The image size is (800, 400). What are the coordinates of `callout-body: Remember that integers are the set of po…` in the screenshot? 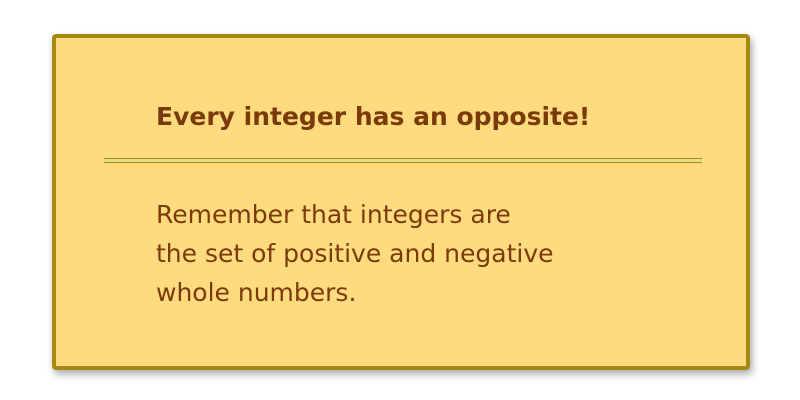 It's located at (355, 253).